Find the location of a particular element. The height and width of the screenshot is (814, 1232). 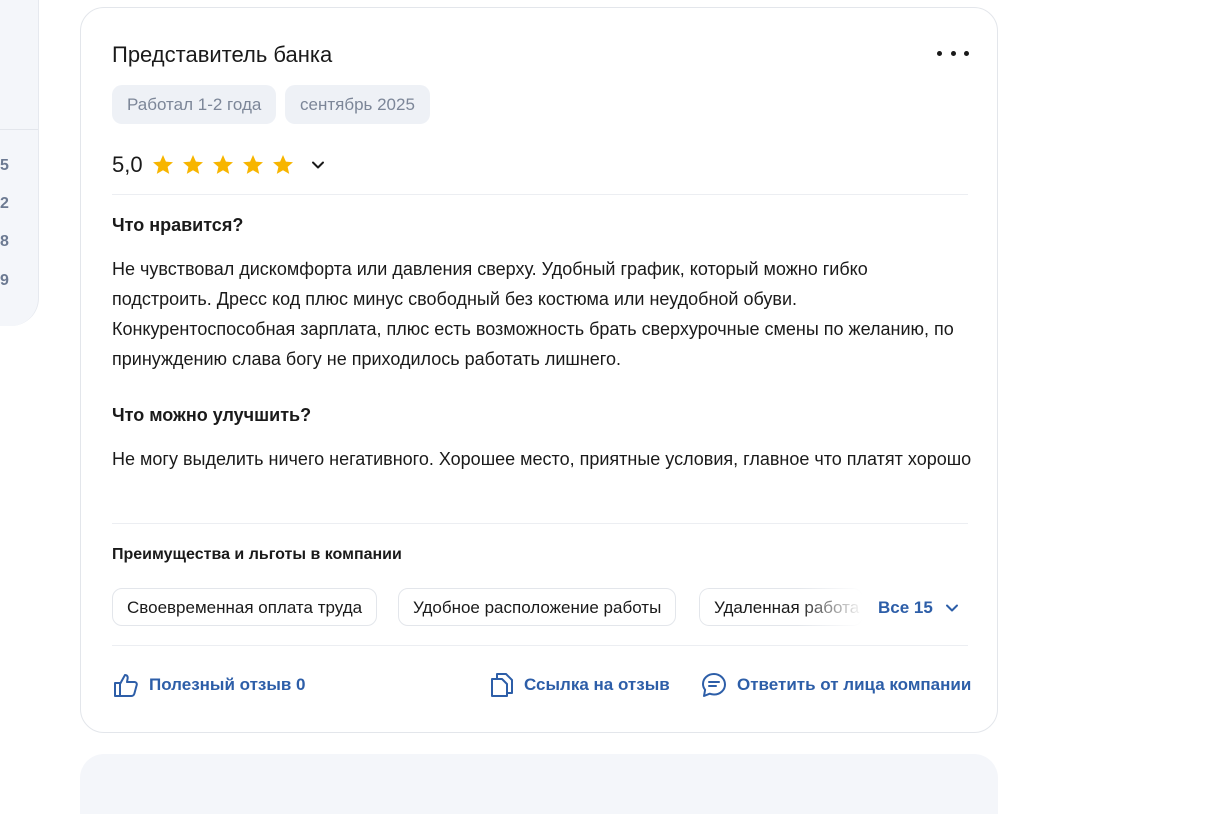

copy-link-label: Ссылка на отзыв is located at coordinates (597, 684).